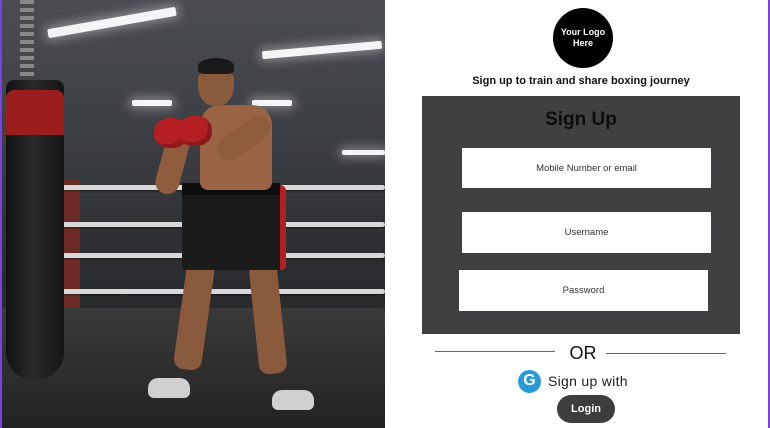 The image size is (770, 428). What do you see at coordinates (234, 227) in the screenshot?
I see `boxer-shorts` at bounding box center [234, 227].